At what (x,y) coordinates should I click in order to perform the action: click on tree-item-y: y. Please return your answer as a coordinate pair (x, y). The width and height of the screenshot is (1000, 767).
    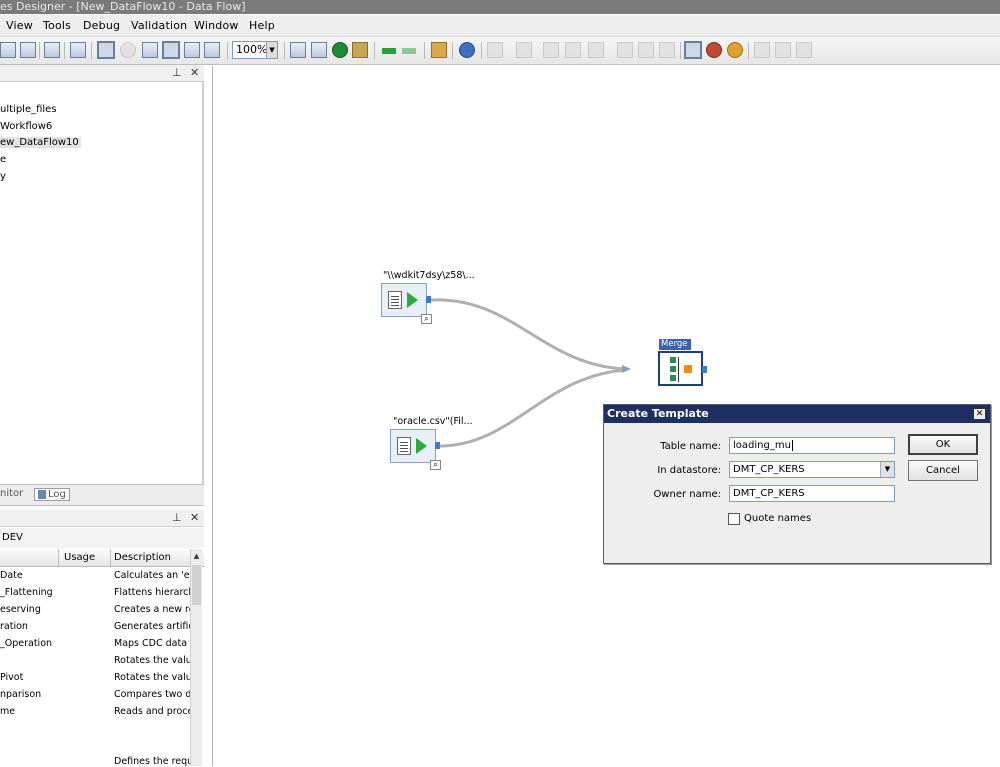
    Looking at the image, I should click on (3, 176).